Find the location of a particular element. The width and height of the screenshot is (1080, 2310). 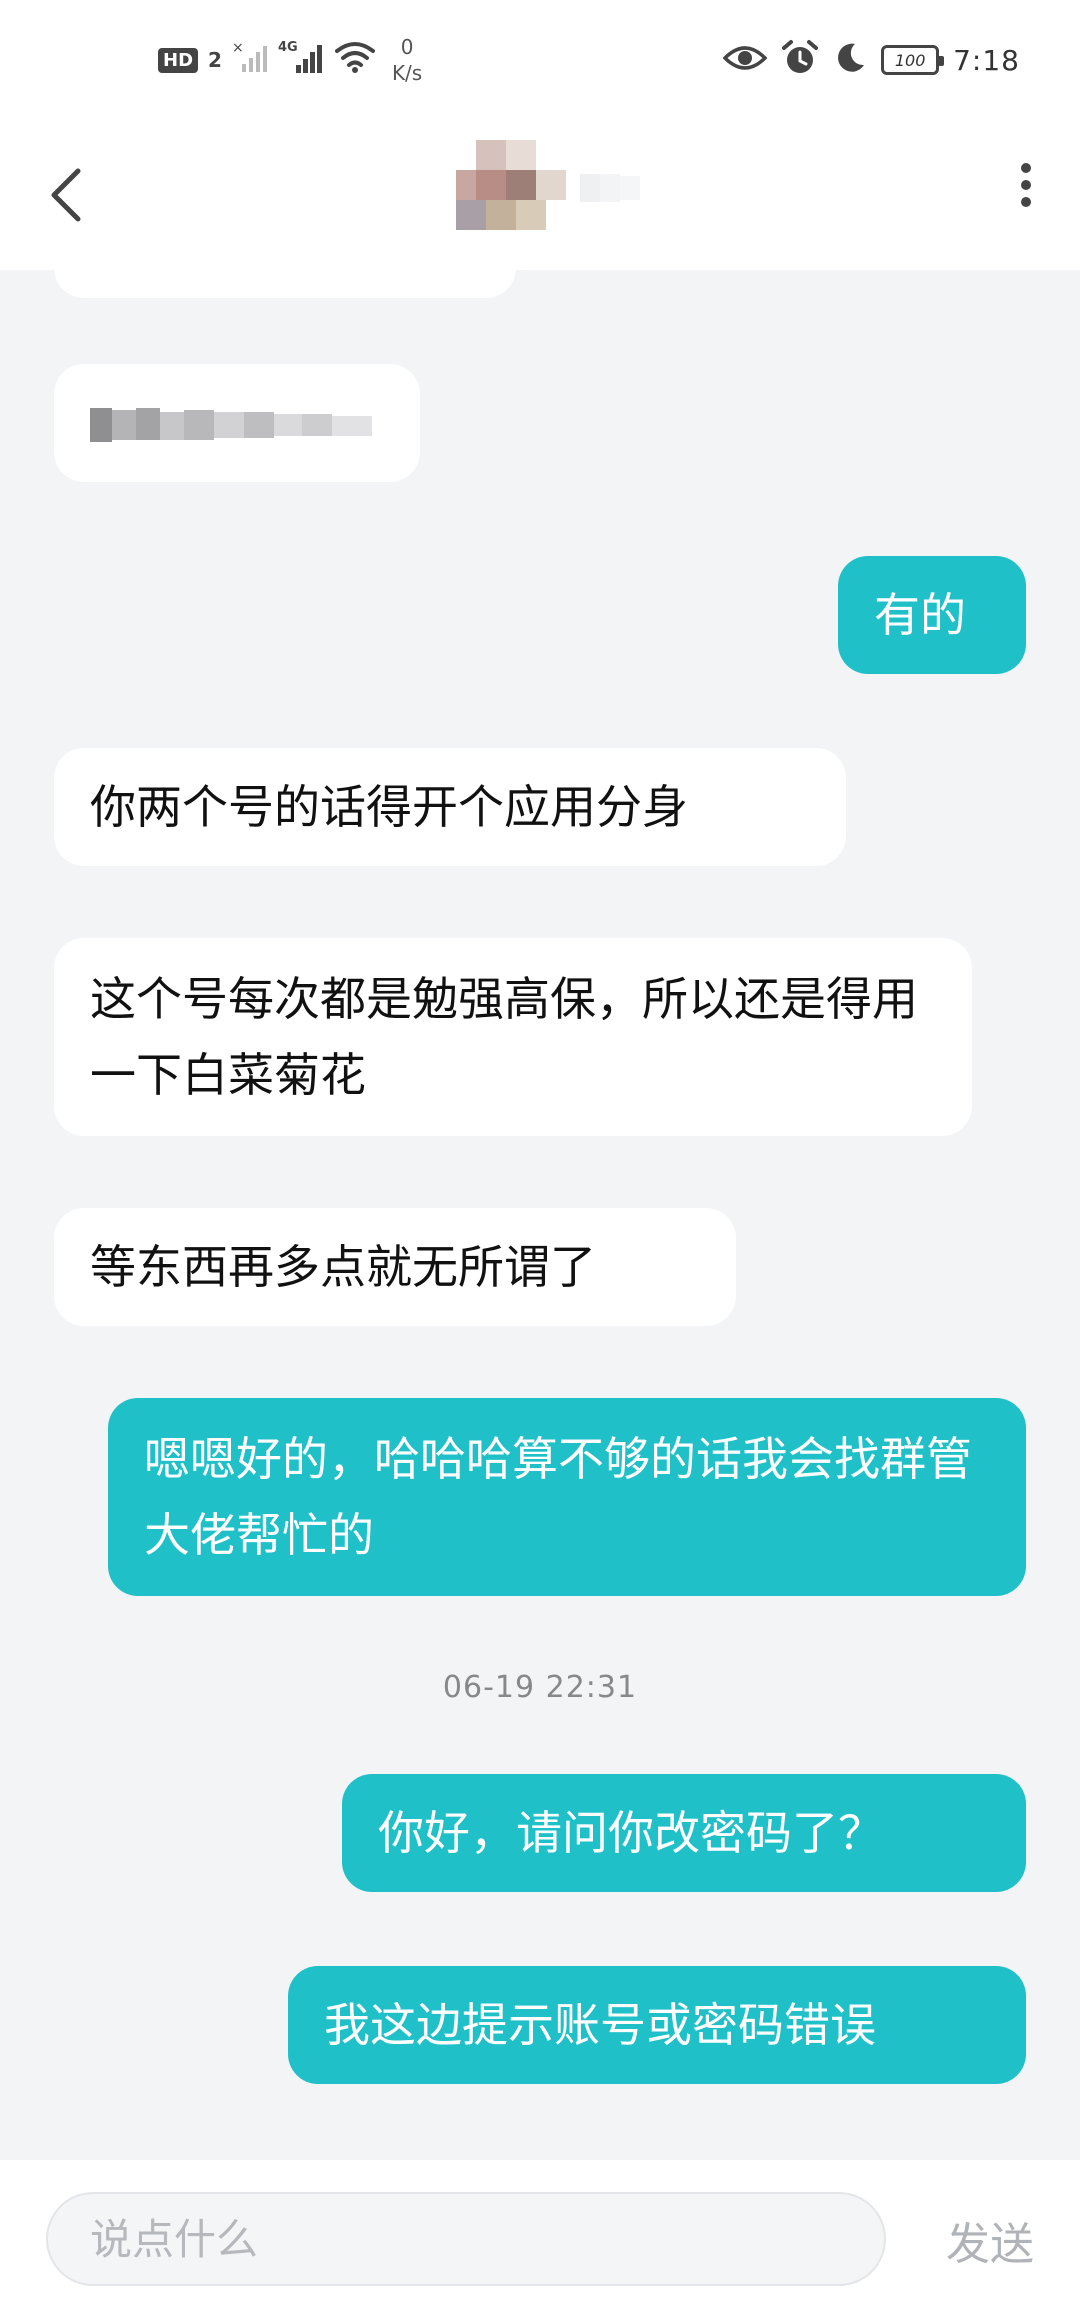

eye-icon is located at coordinates (745, 60).